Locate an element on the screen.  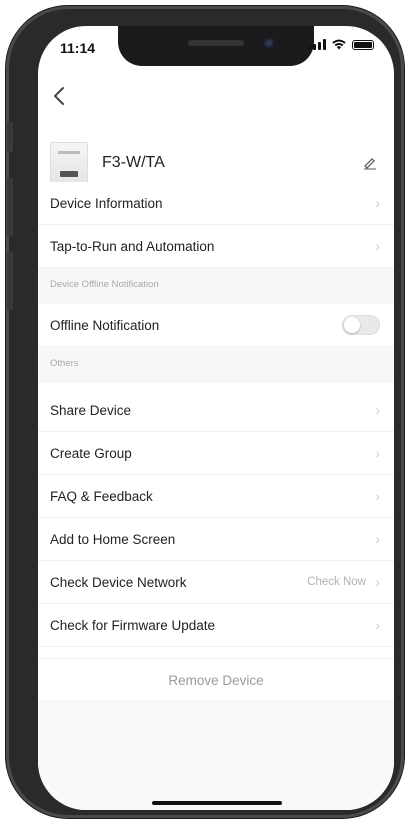
device-name: F3-W/TA is located at coordinates (133, 162).